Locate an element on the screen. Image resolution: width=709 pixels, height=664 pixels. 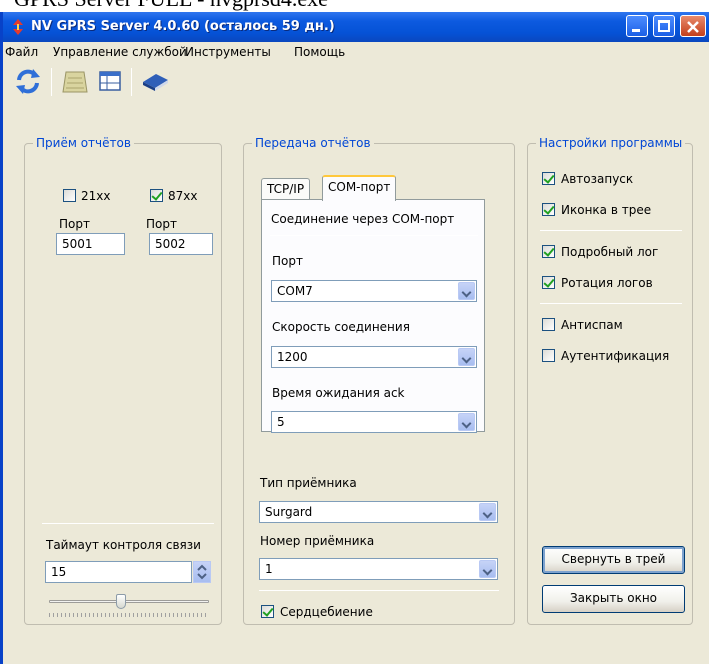
refresh-icon is located at coordinates (28, 81).